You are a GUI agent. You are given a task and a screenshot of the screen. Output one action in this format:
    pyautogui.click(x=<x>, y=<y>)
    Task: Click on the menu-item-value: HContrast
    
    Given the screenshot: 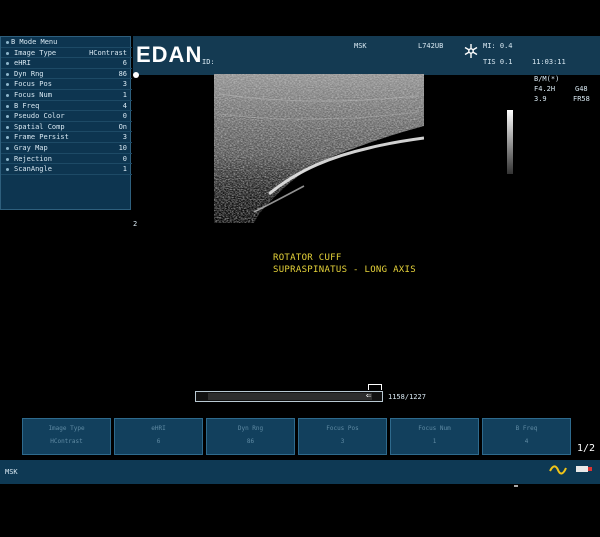 What is the action you would take?
    pyautogui.click(x=108, y=52)
    